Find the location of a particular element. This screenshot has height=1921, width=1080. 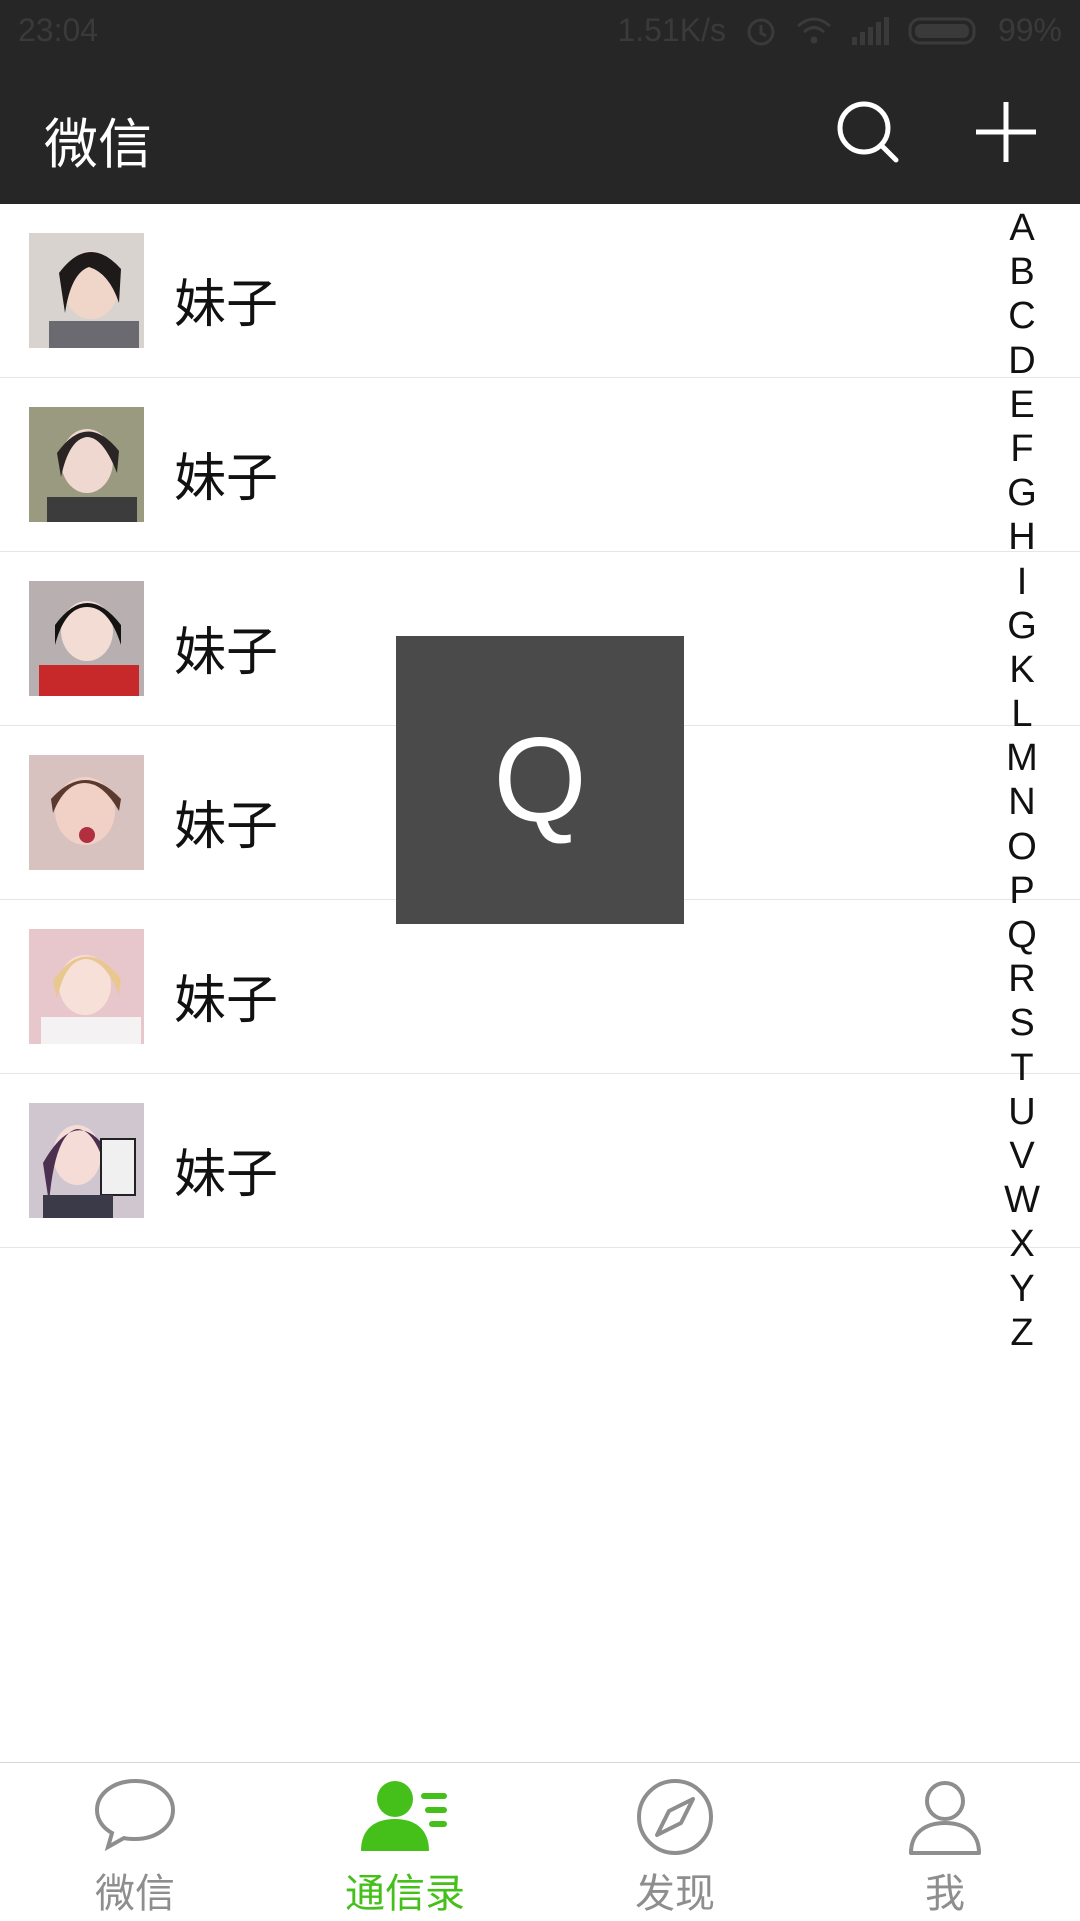

index-letter: A is located at coordinates (1021, 228).